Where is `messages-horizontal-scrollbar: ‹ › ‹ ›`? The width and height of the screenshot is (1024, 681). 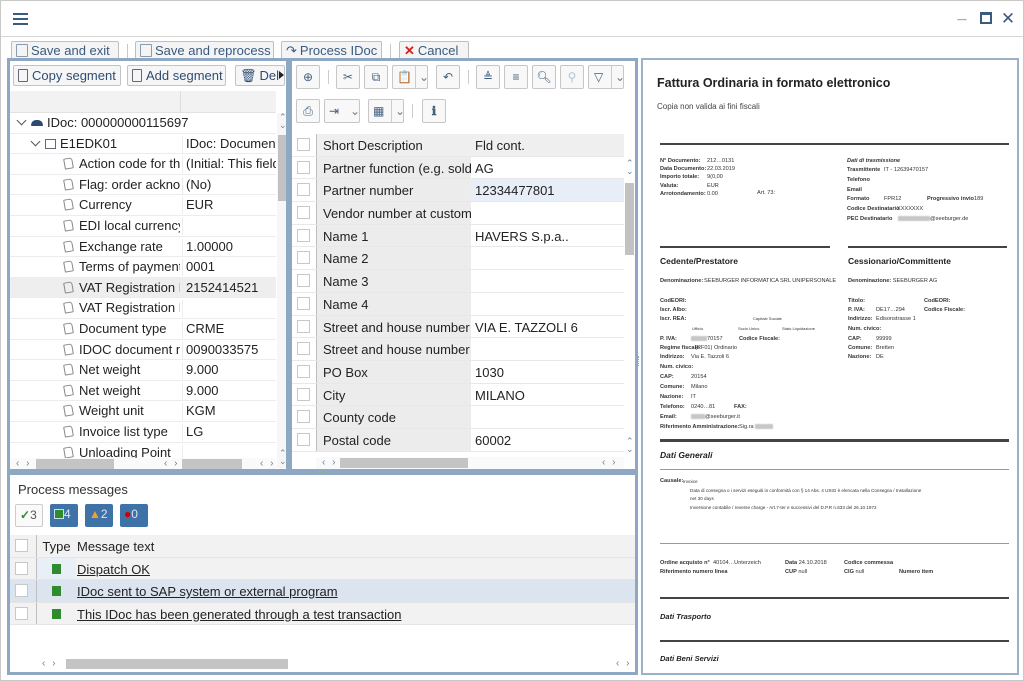
messages-horizontal-scrollbar: ‹ › ‹ › is located at coordinates (335, 664).